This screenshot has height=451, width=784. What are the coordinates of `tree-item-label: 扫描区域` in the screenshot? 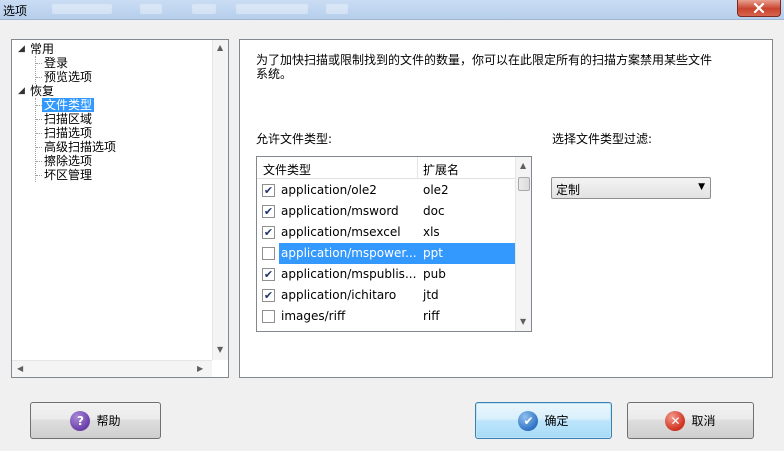 It's located at (68, 119).